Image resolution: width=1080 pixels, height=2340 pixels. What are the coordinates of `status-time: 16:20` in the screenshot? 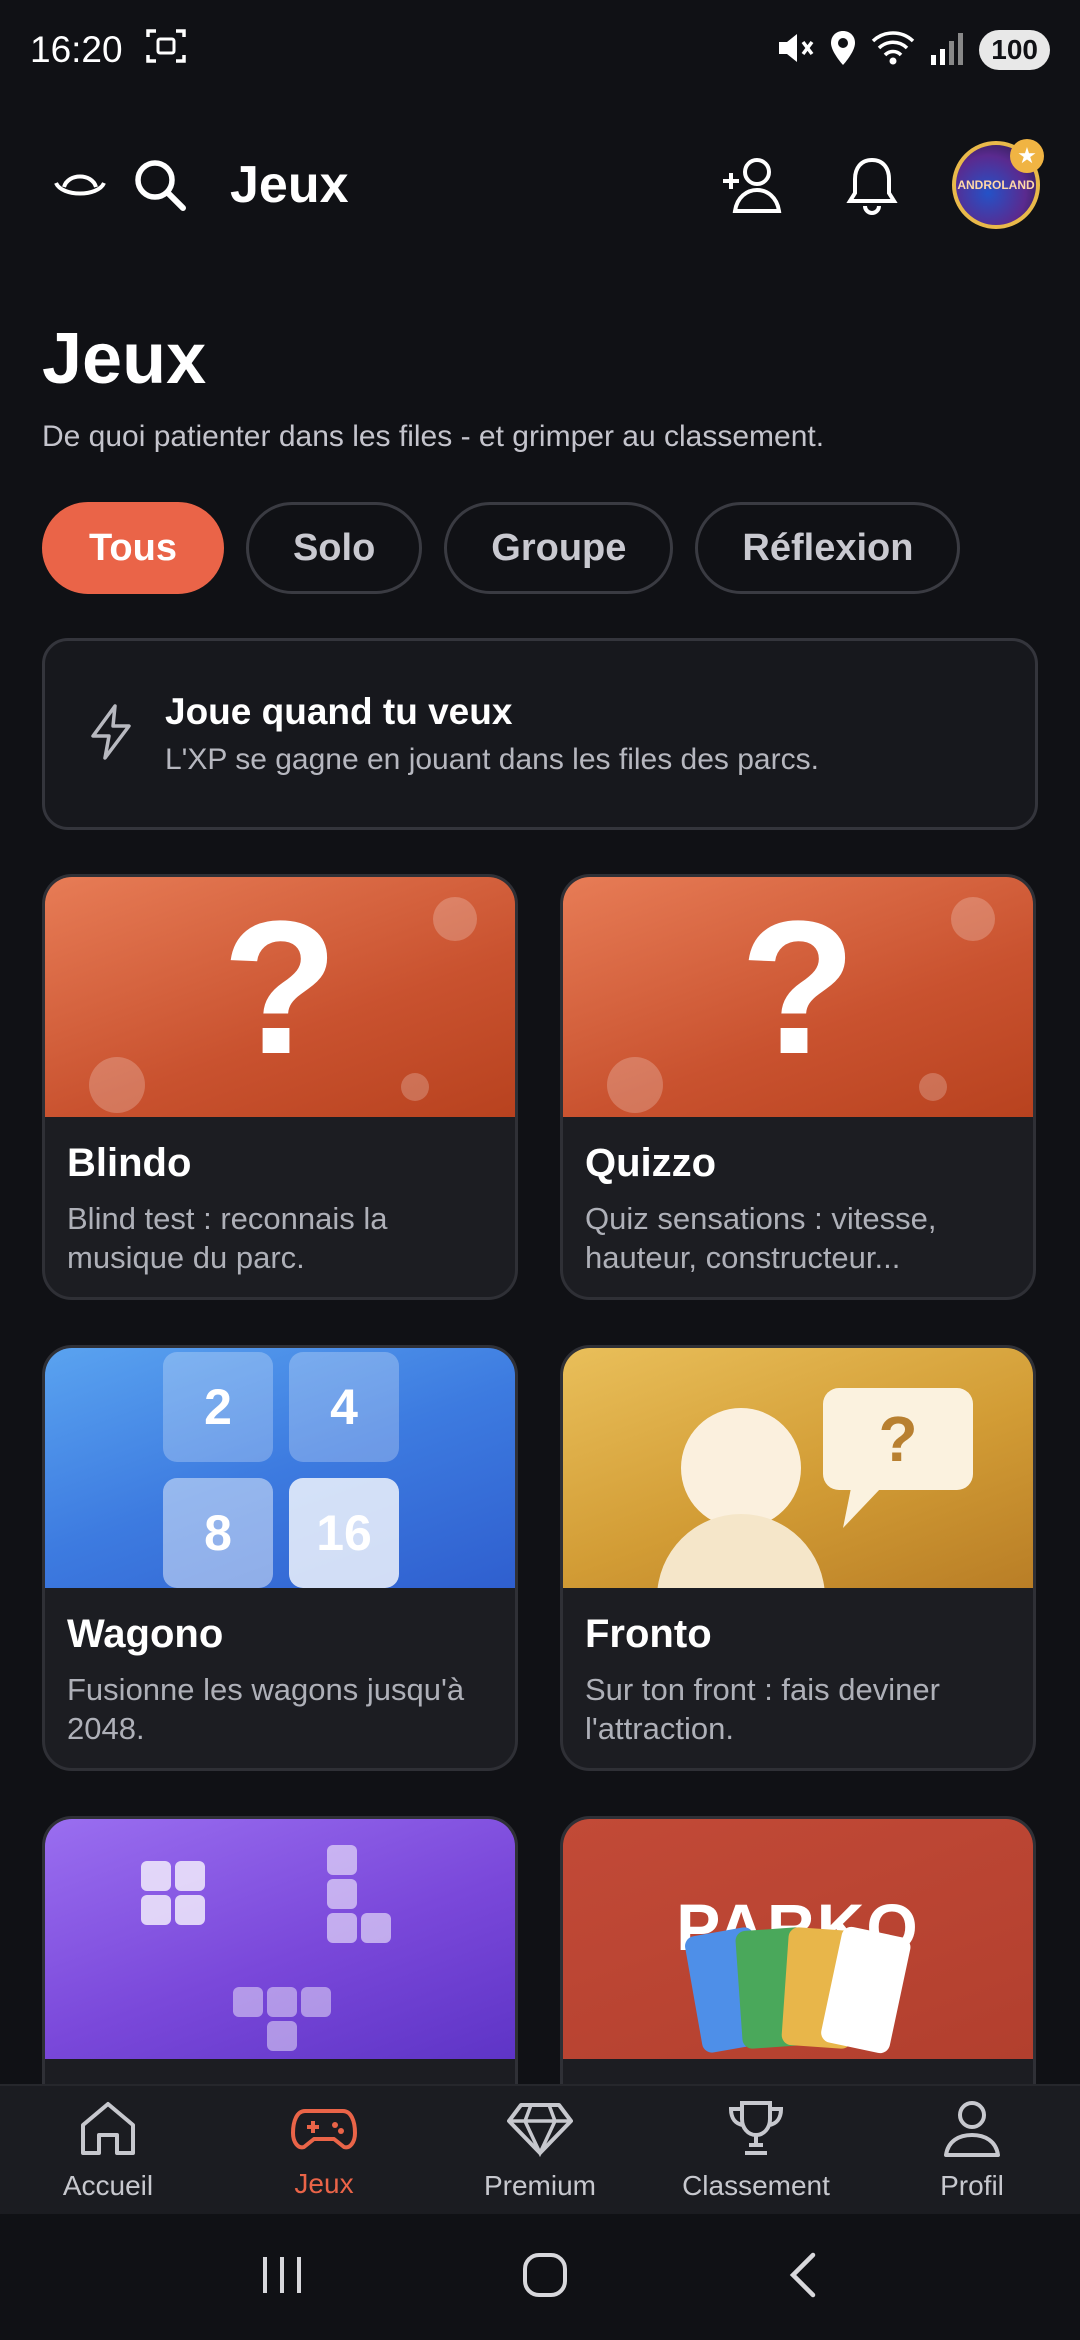 It's located at (76, 49).